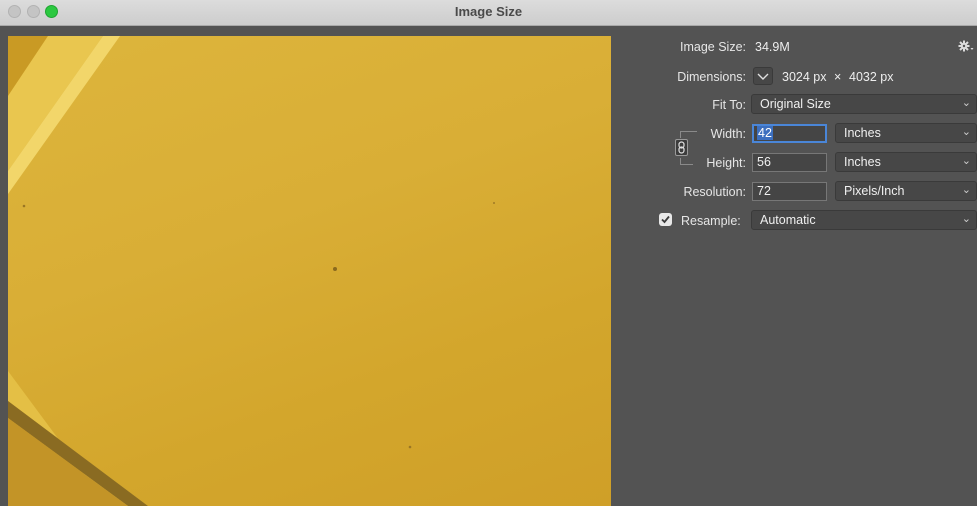  I want to click on height-value: 56, so click(764, 162).